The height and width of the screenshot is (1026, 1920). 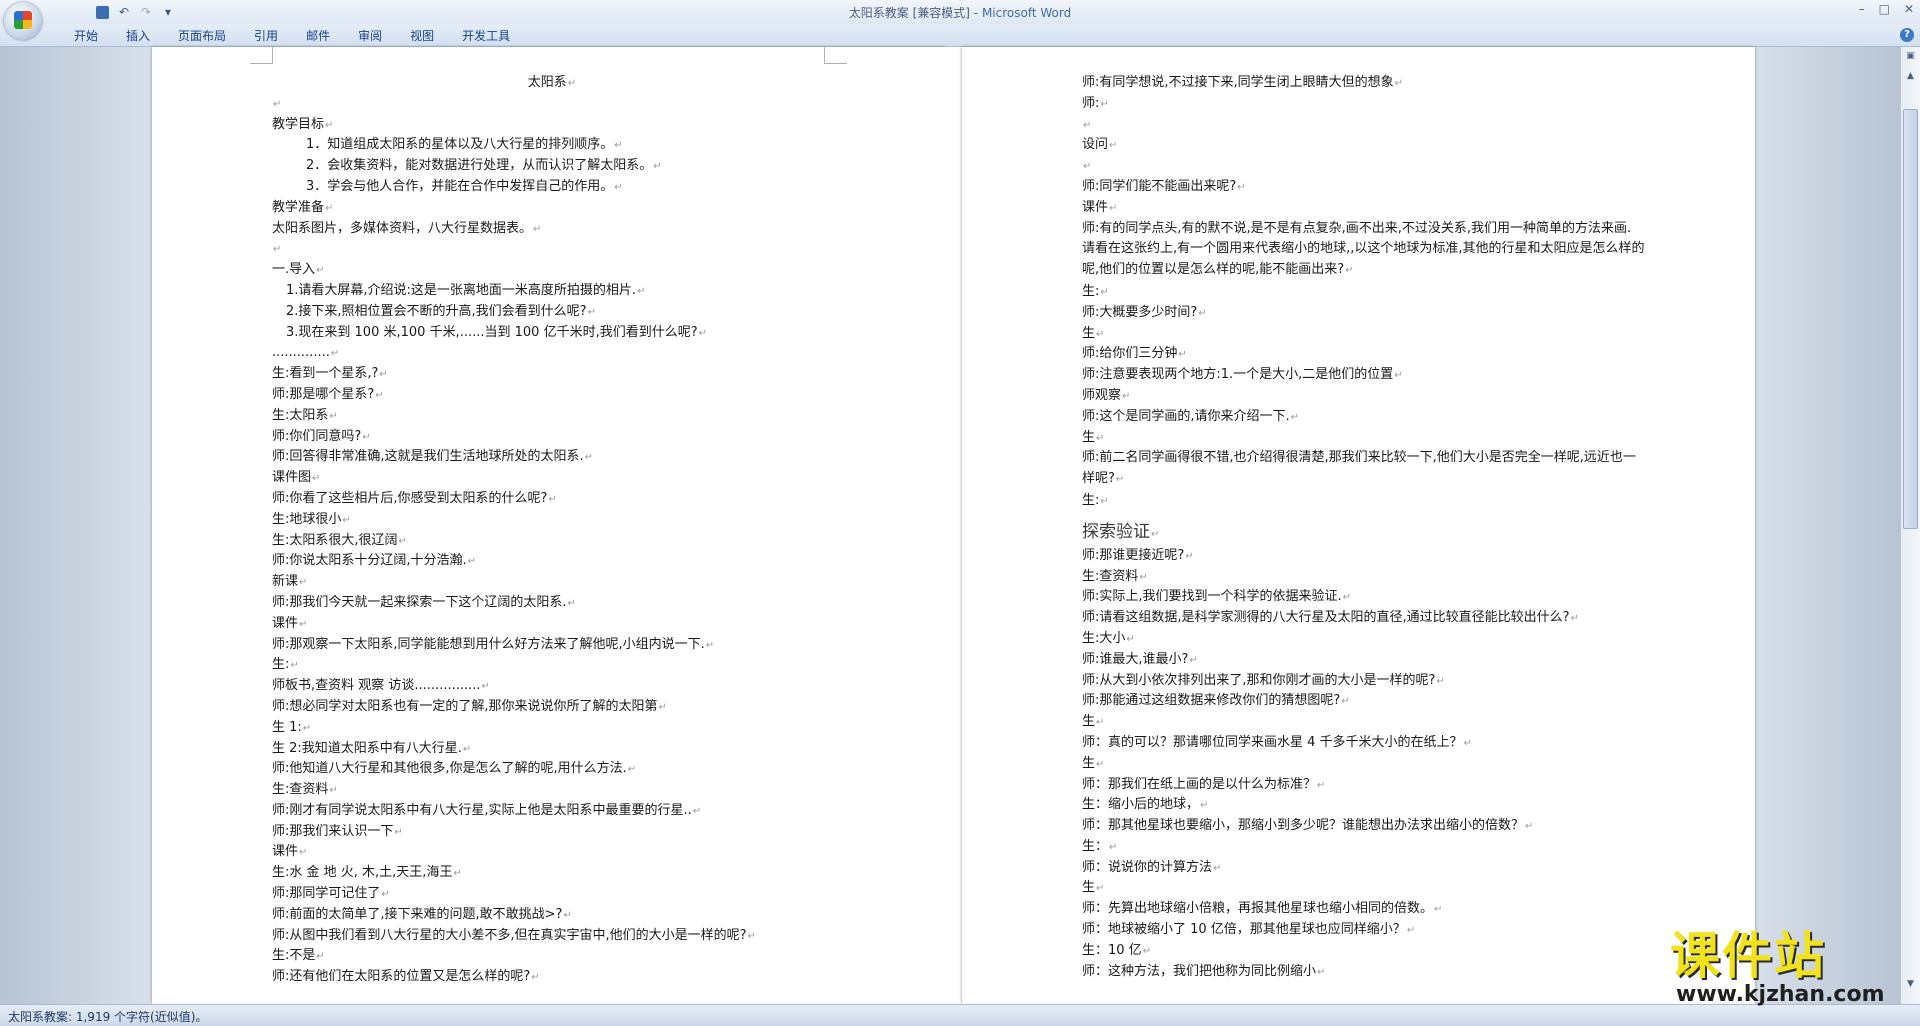 I want to click on paragraph: 生 1:↵, so click(x=552, y=728).